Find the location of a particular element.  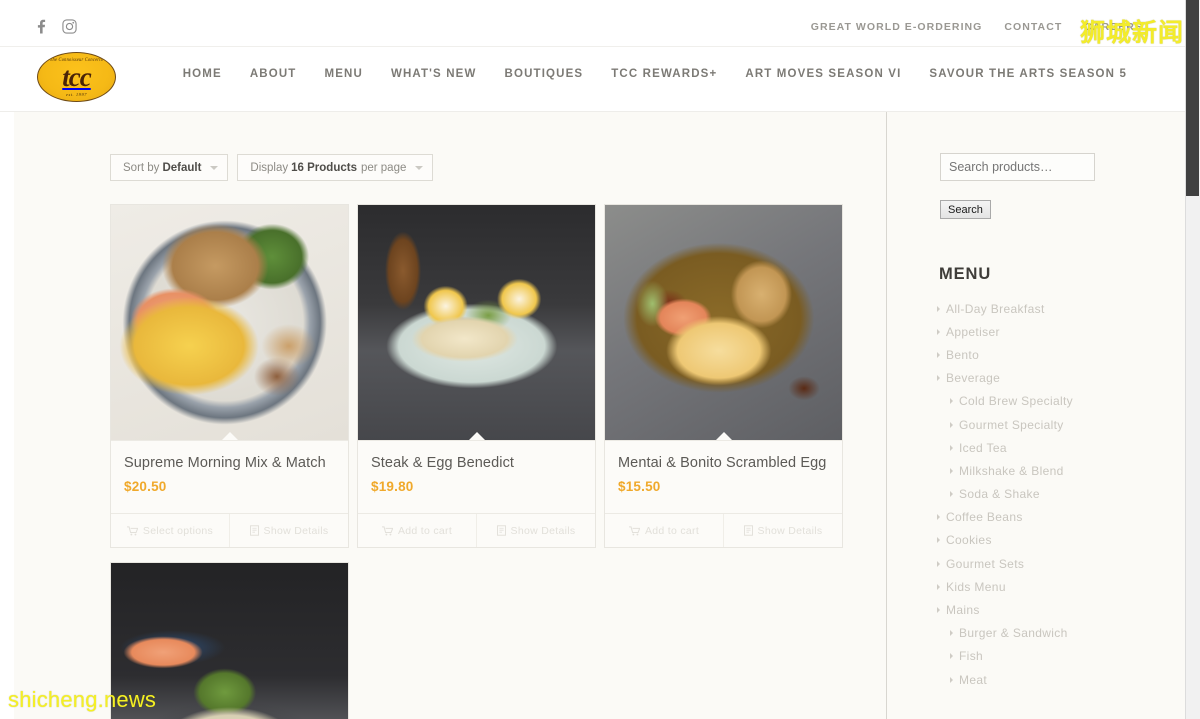

nav-item-art-moves-season-vi: ART MOVES SEASON VI is located at coordinates (823, 74).